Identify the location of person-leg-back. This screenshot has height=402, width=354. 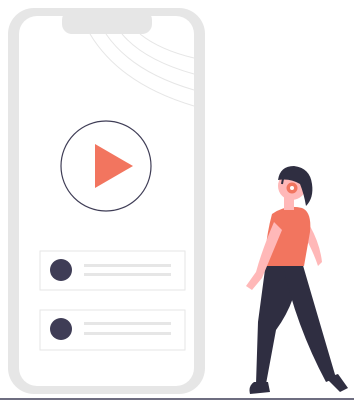
(309, 322).